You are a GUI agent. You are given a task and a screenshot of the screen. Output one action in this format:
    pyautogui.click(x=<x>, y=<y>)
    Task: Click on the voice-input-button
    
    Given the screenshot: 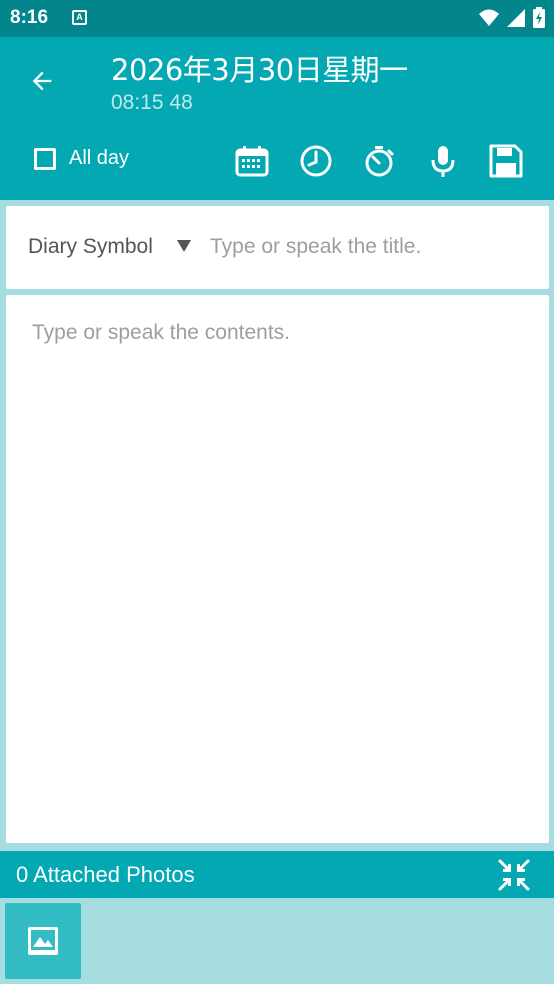 What is the action you would take?
    pyautogui.click(x=443, y=161)
    